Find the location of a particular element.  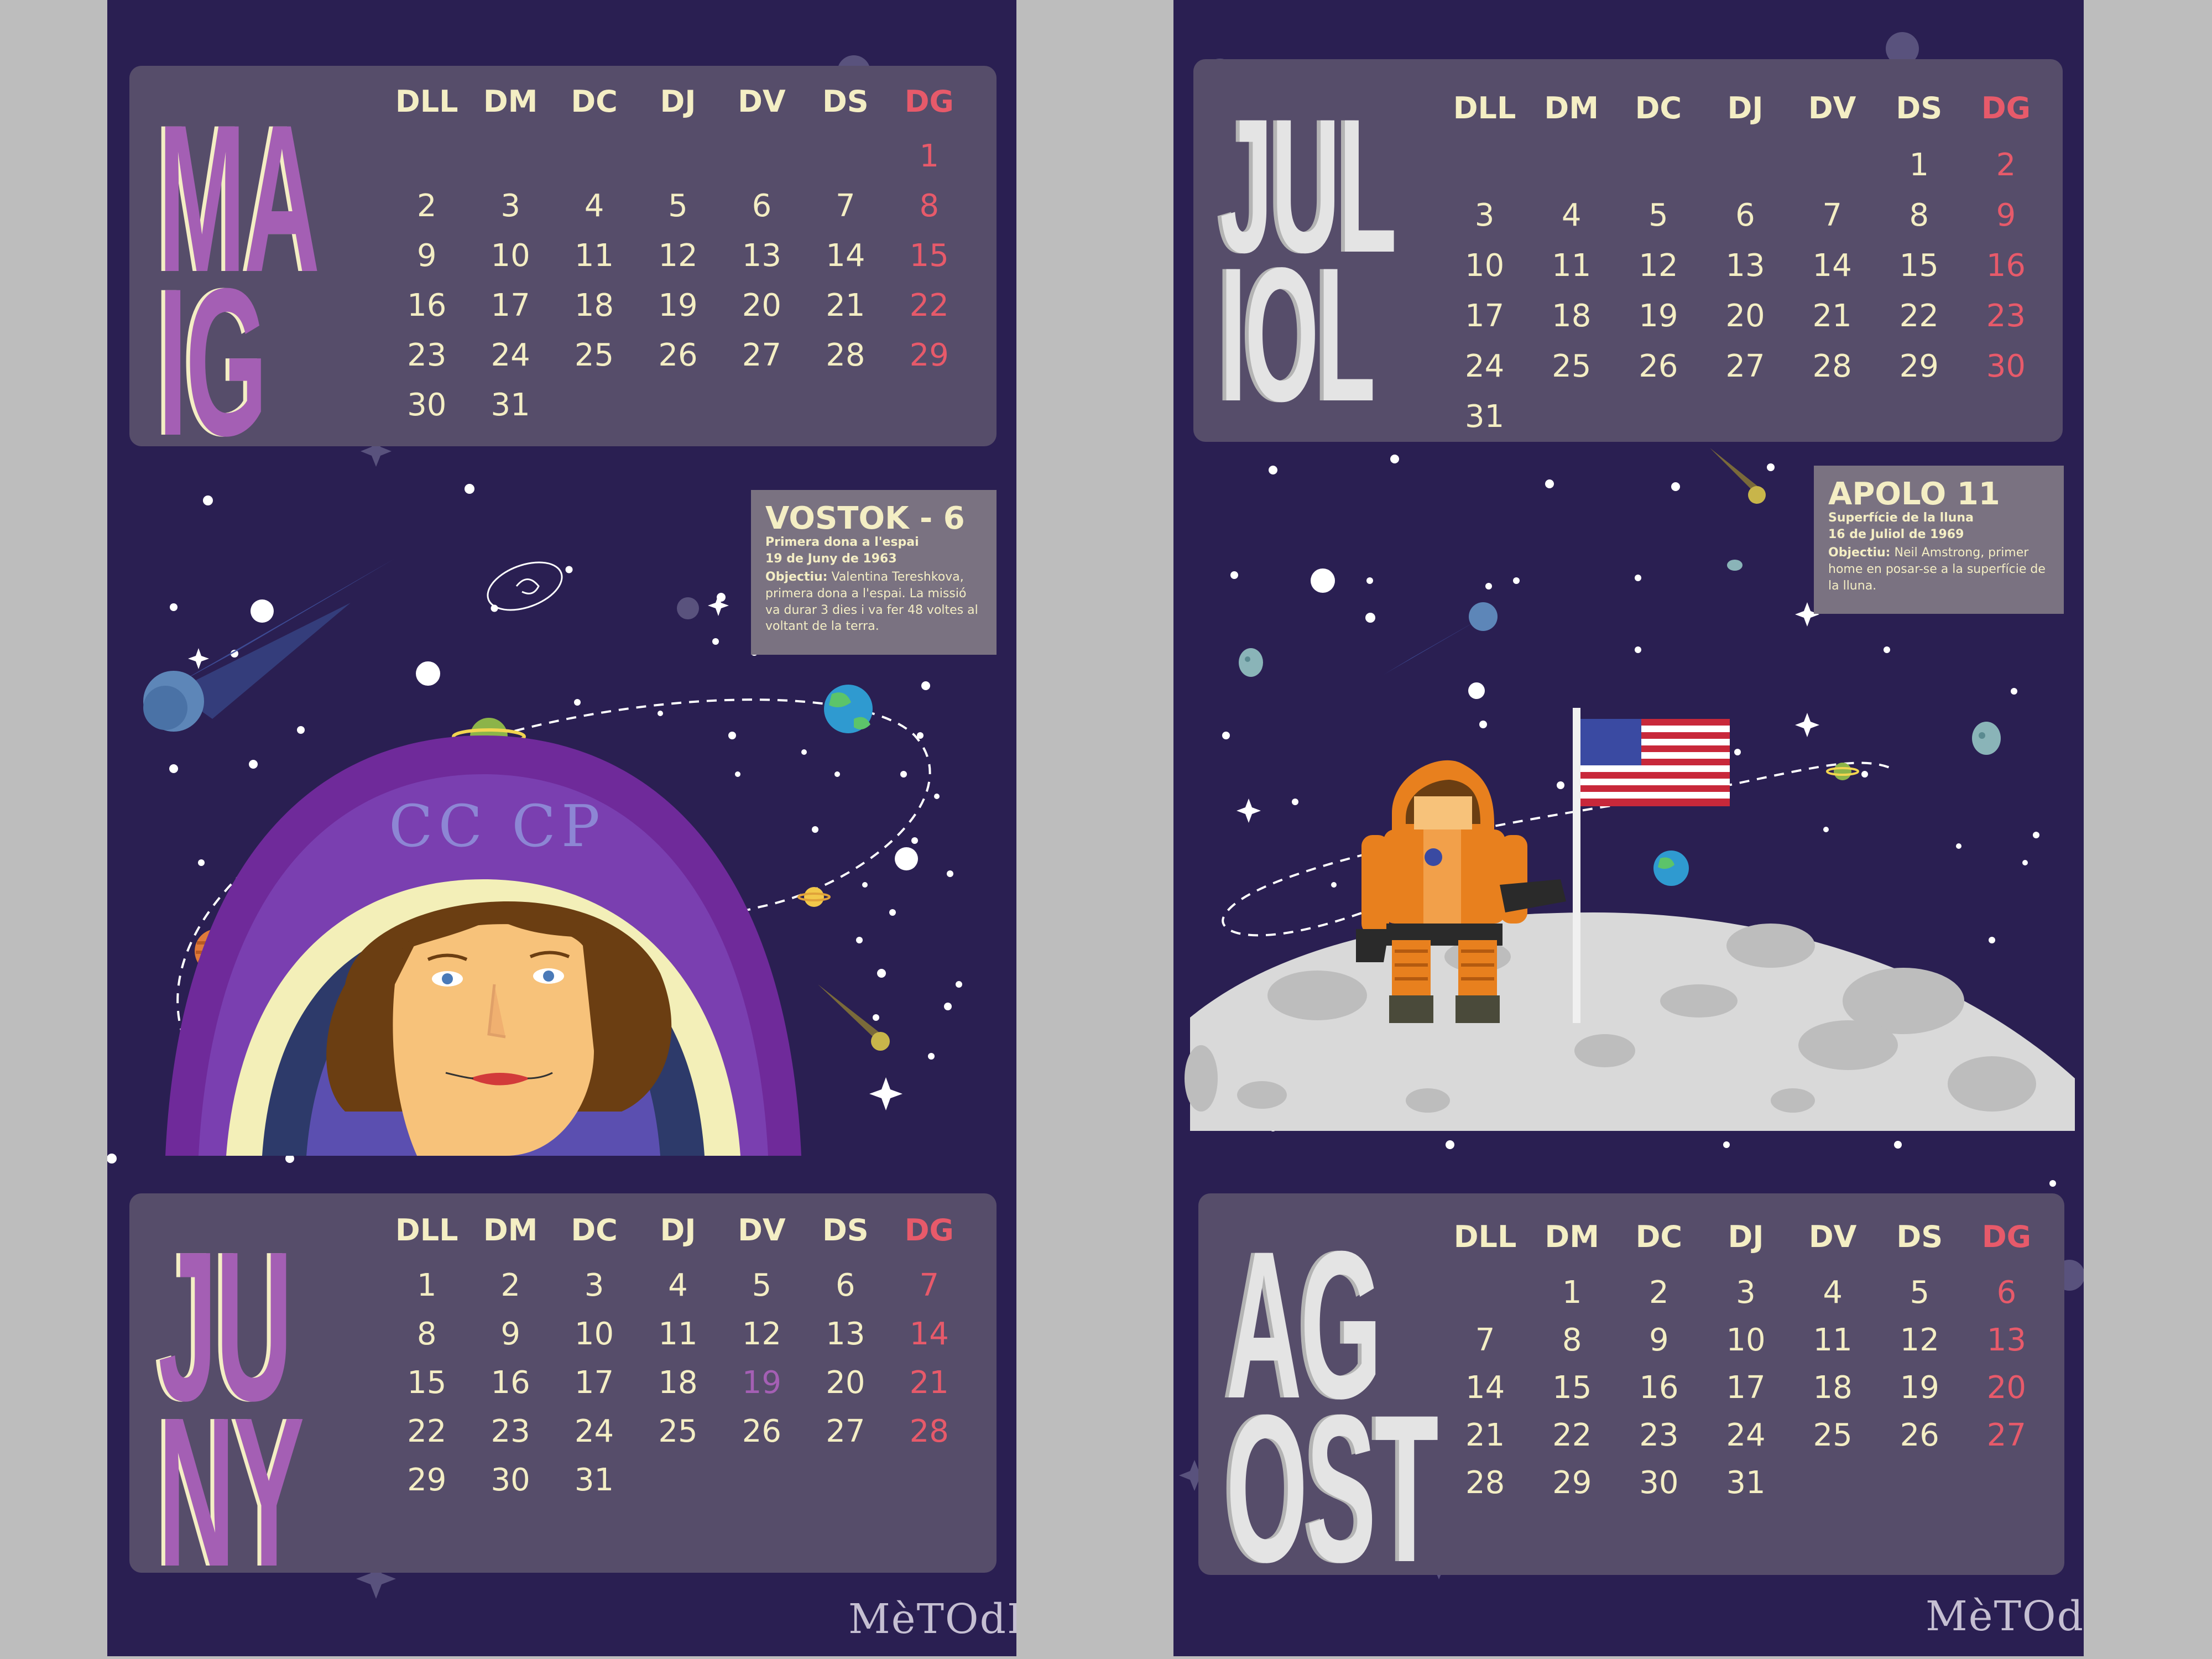

calendar-day: 19 is located at coordinates (762, 1383).